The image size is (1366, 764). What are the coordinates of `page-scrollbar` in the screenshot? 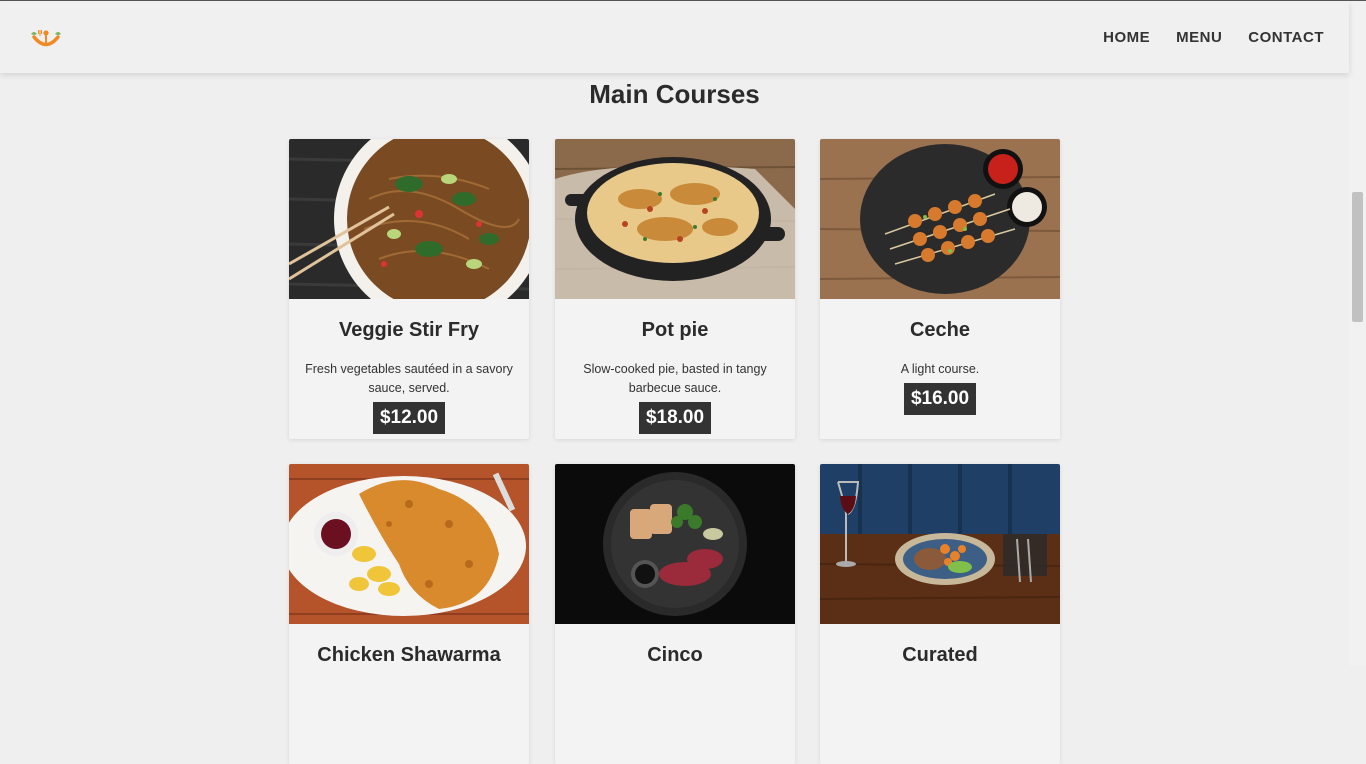 It's located at (1357, 333).